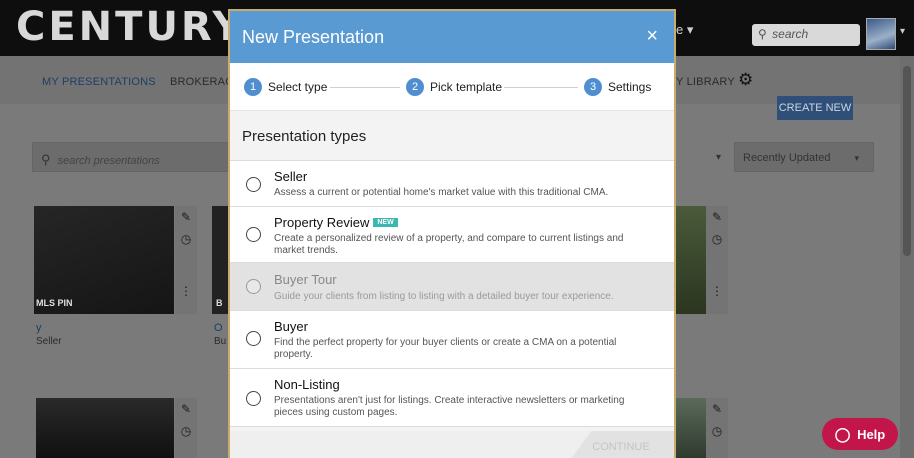 Image resolution: width=914 pixels, height=458 pixels. I want to click on card-title: O, so click(218, 328).